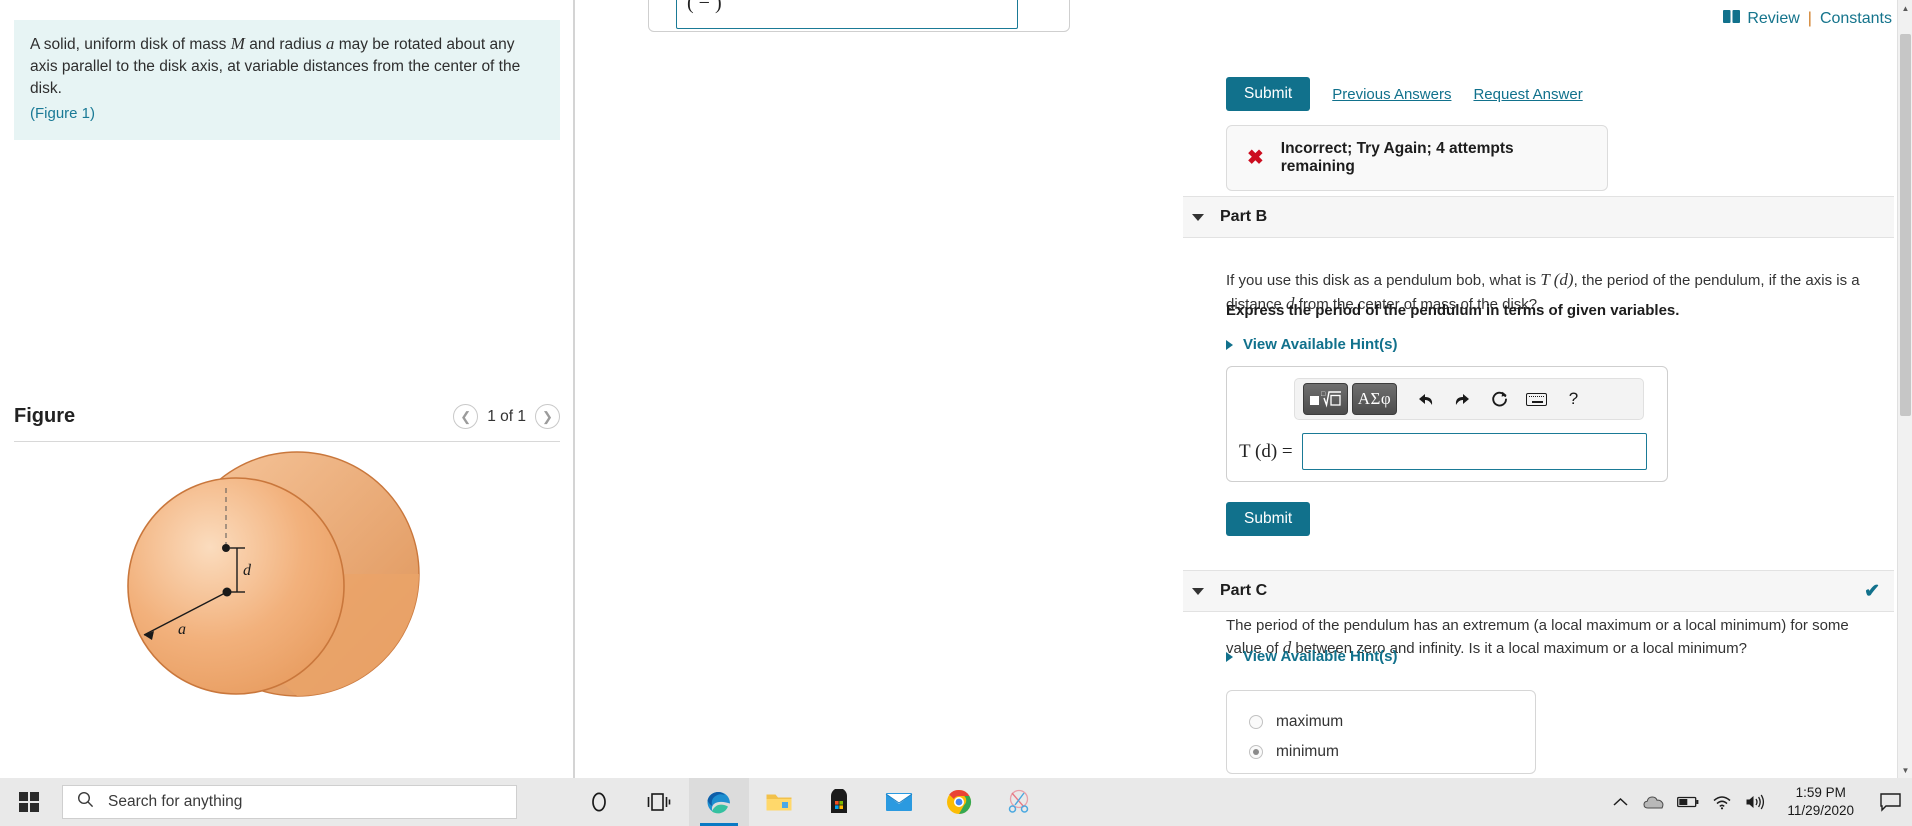  What do you see at coordinates (1905, 8) in the screenshot?
I see `scroll-up-icon: ▲` at bounding box center [1905, 8].